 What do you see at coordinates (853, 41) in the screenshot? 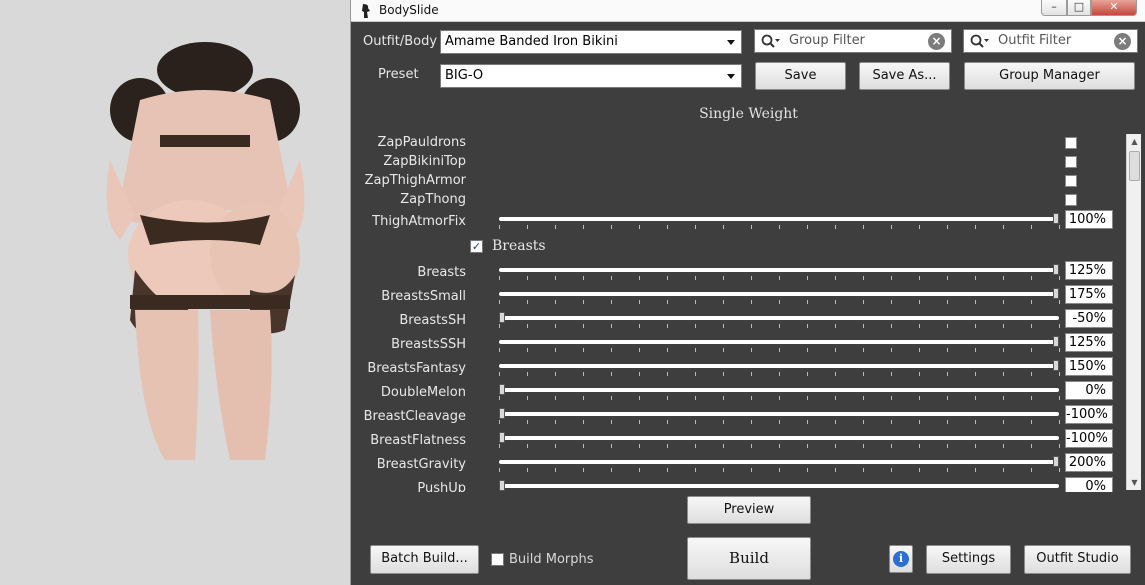
I see `group-filter-input: Group Filter ×` at bounding box center [853, 41].